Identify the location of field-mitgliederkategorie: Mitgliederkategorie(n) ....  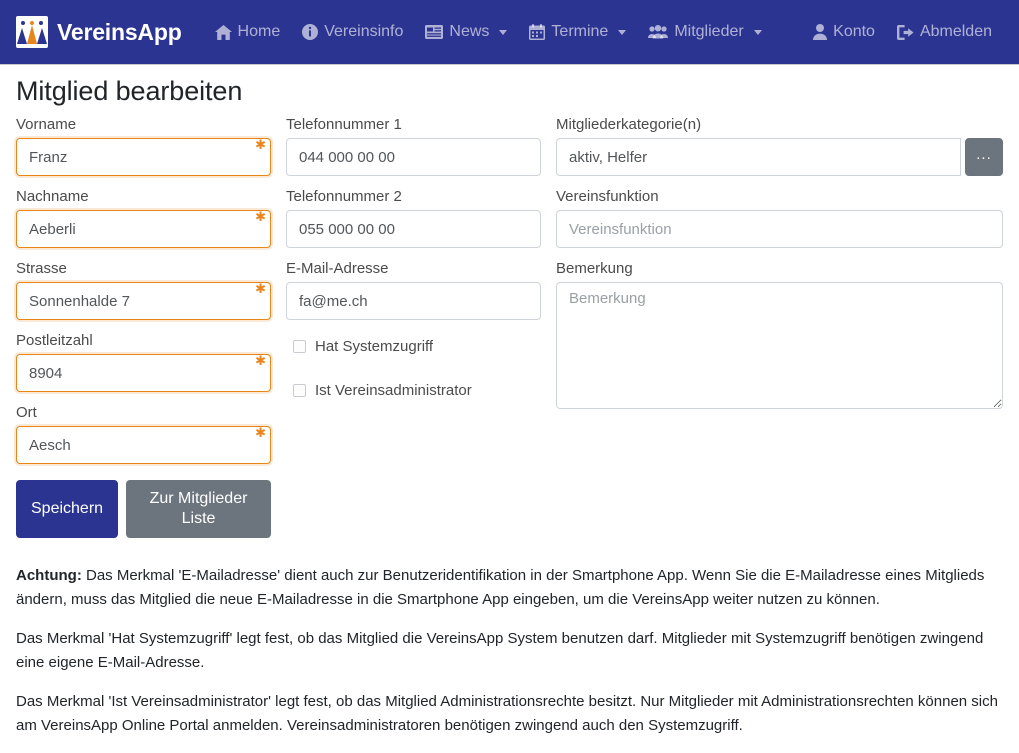
(779, 145).